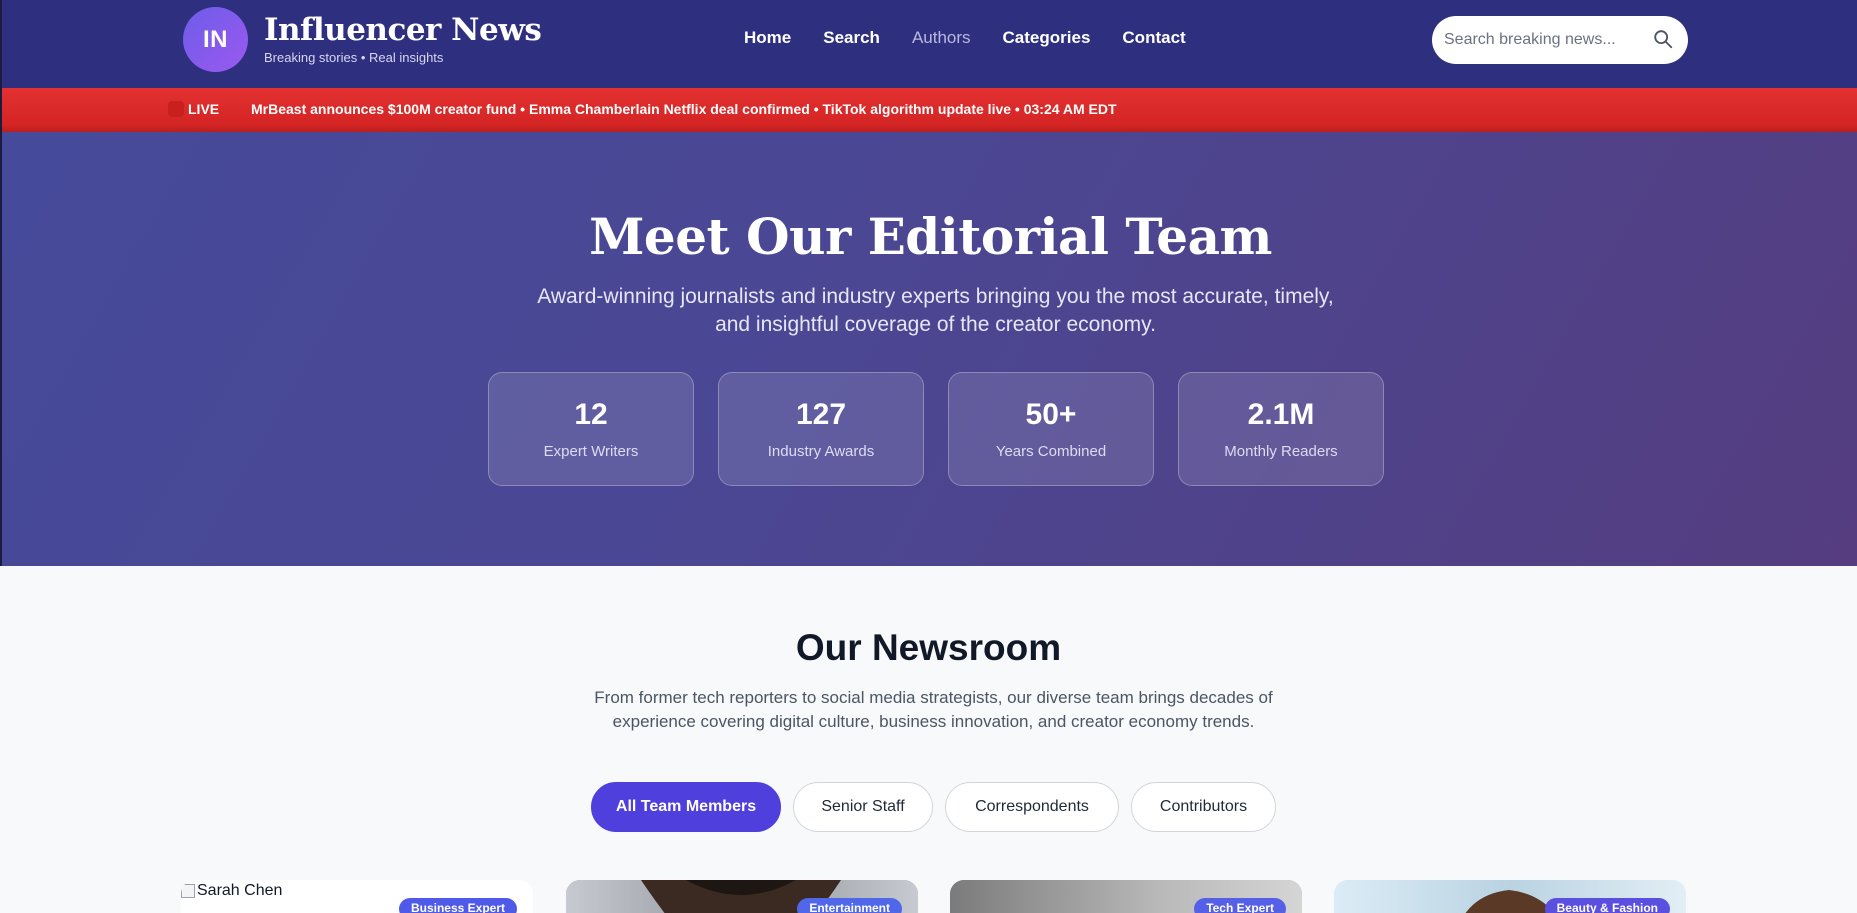  I want to click on hero-title: Meet Our Editorial Team, so click(930, 236).